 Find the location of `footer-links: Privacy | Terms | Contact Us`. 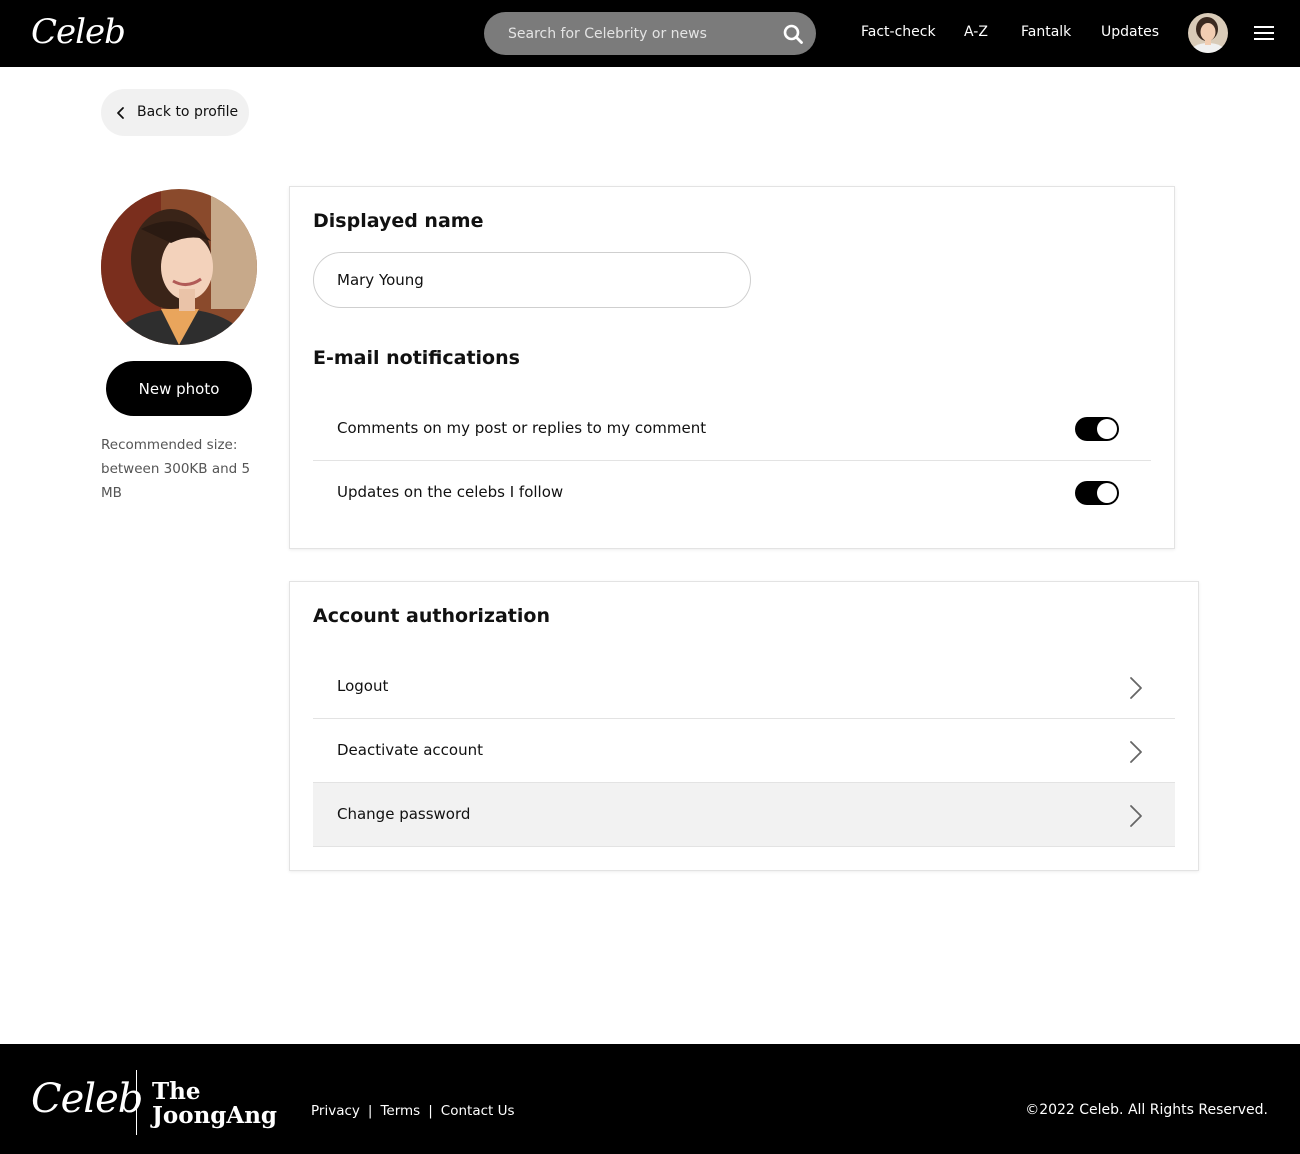

footer-links: Privacy | Terms | Contact Us is located at coordinates (413, 1111).